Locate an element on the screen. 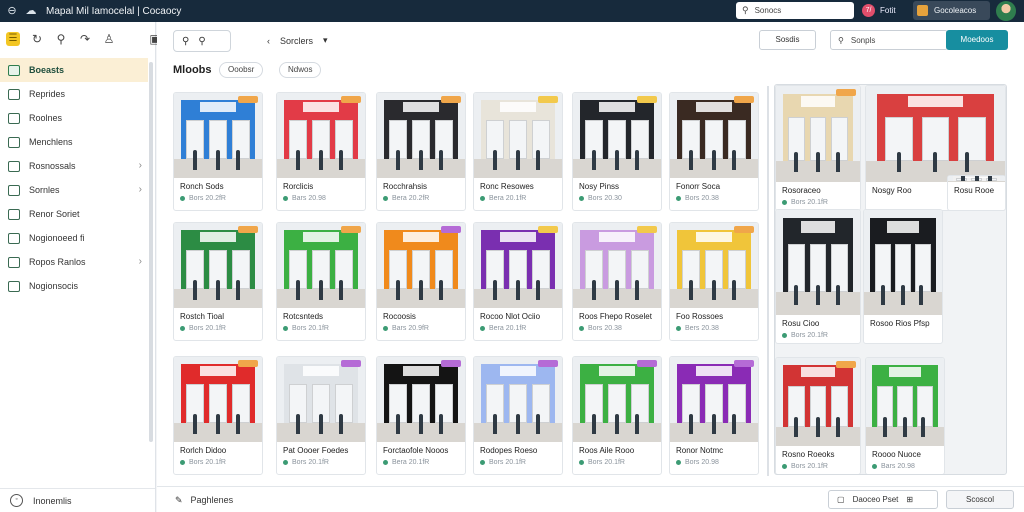 The image size is (1024, 512). store-card: Rorclicis Bars 20.98 is located at coordinates (321, 151).